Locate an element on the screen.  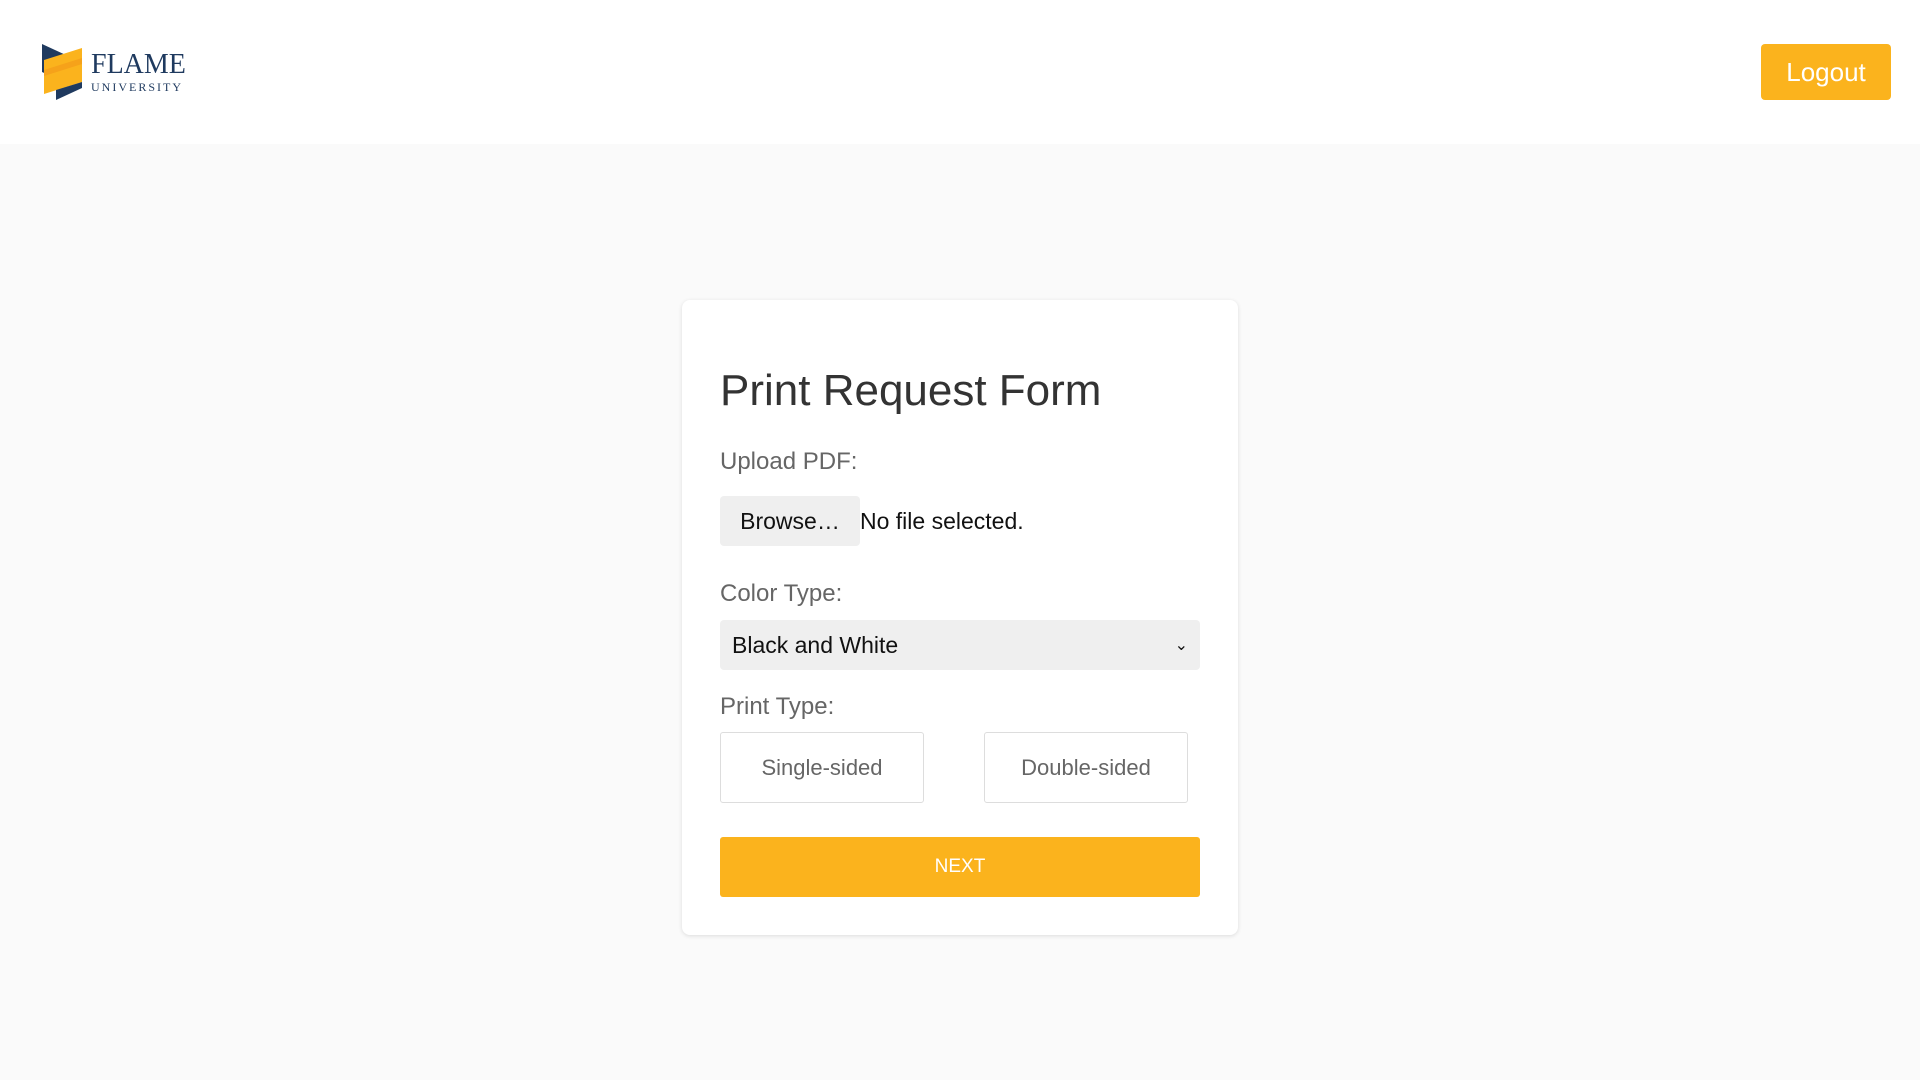
next-button: NEXT is located at coordinates (960, 867).